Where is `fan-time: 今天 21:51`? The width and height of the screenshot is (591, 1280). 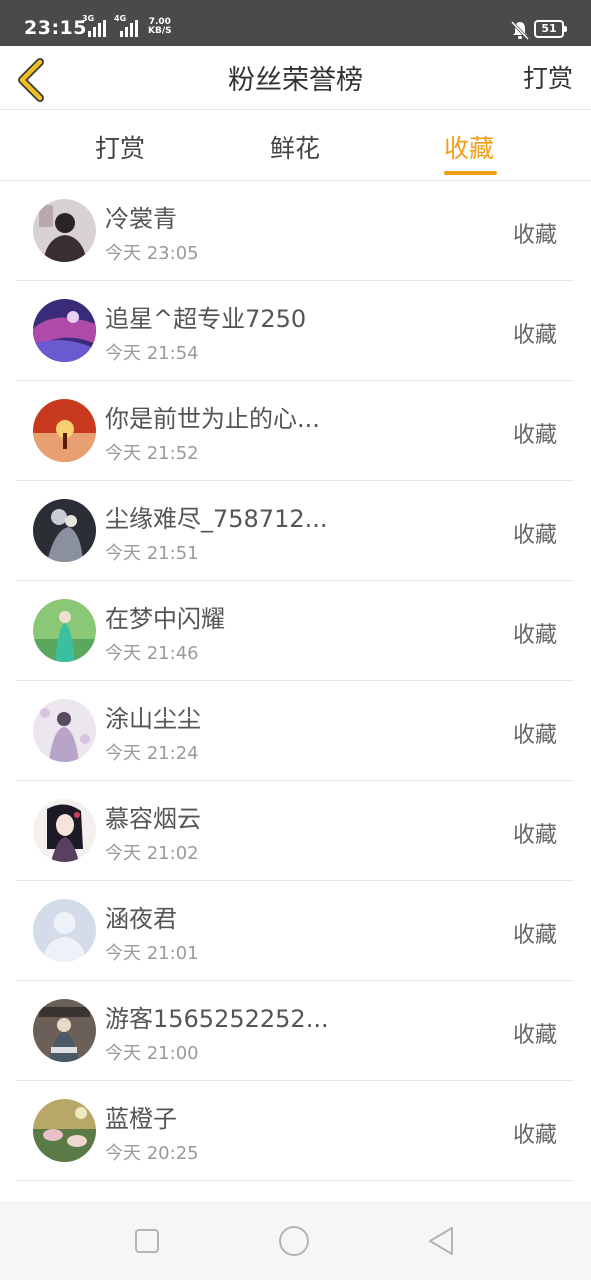
fan-time: 今天 21:51 is located at coordinates (152, 553).